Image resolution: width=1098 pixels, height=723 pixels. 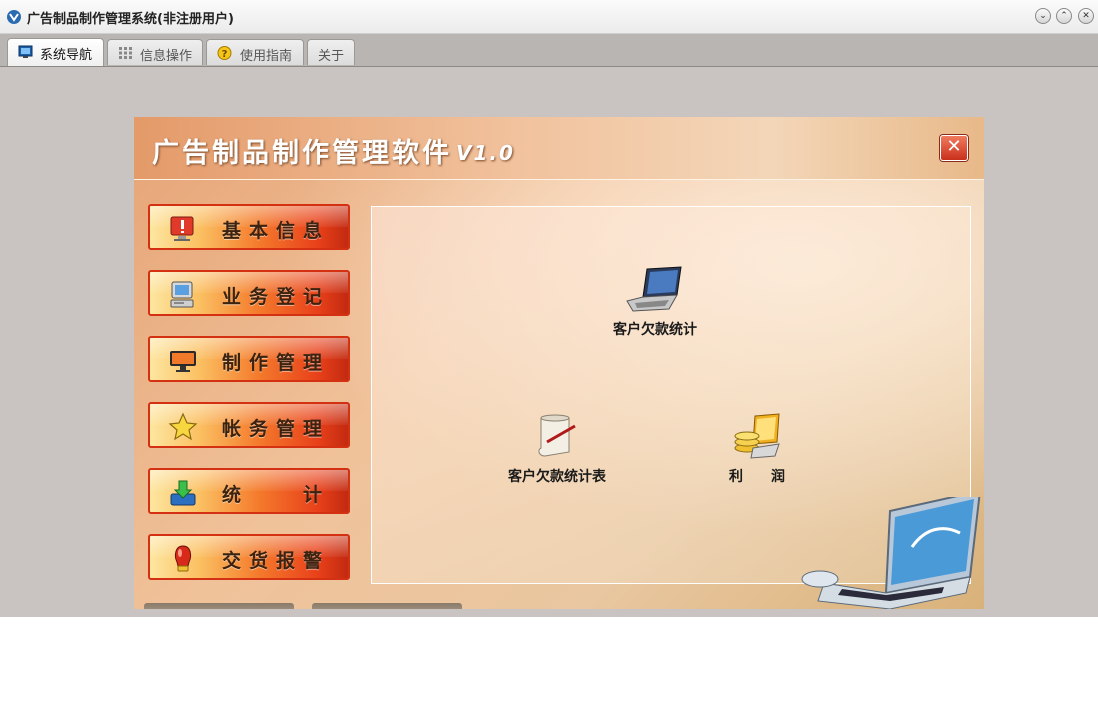 I want to click on tab-label: 使用指南, so click(x=266, y=56).